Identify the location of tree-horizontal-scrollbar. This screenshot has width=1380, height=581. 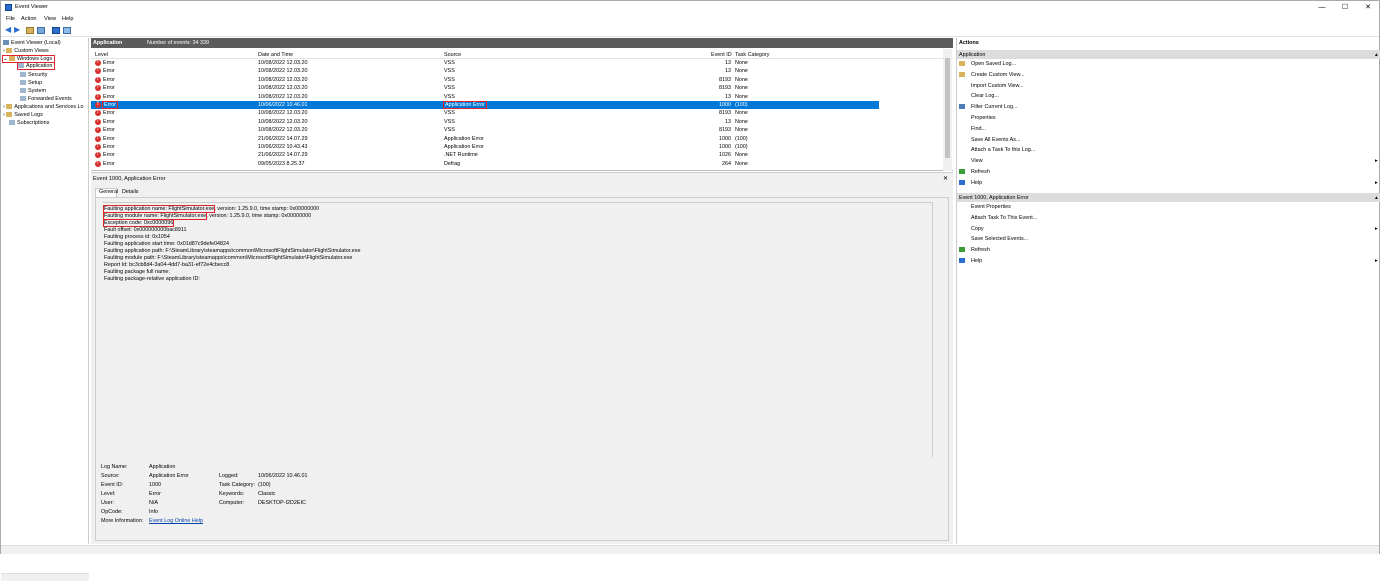
(45, 577).